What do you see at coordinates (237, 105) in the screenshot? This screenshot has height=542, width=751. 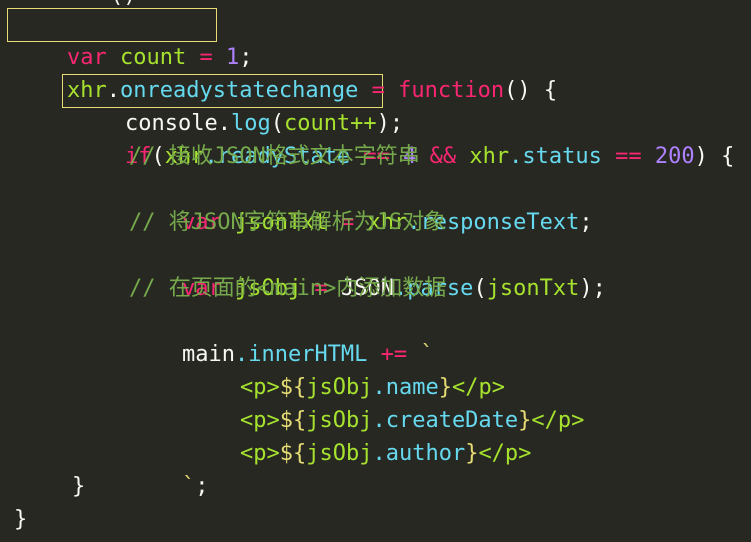 I see `code-line: console.log(count++);` at bounding box center [237, 105].